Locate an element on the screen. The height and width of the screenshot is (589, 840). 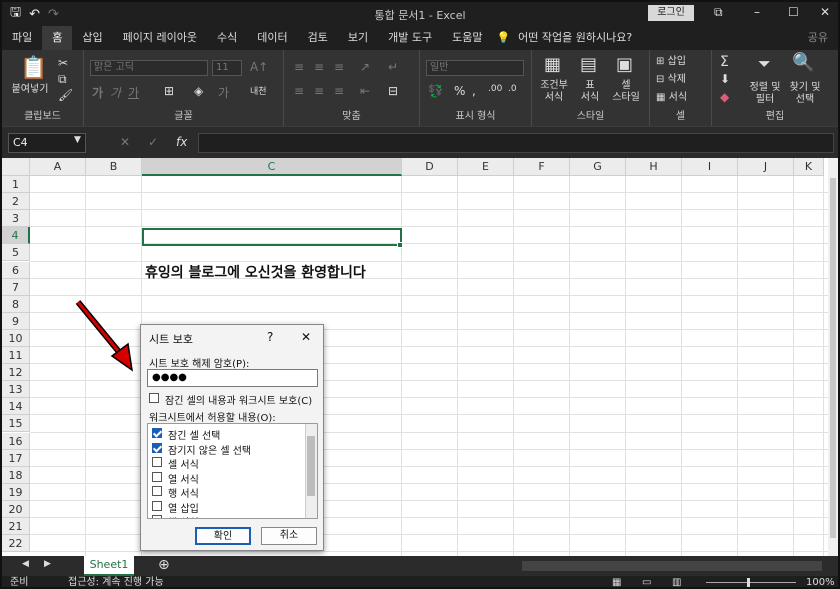
allow-item: 행 삽입 is located at coordinates (225, 515).